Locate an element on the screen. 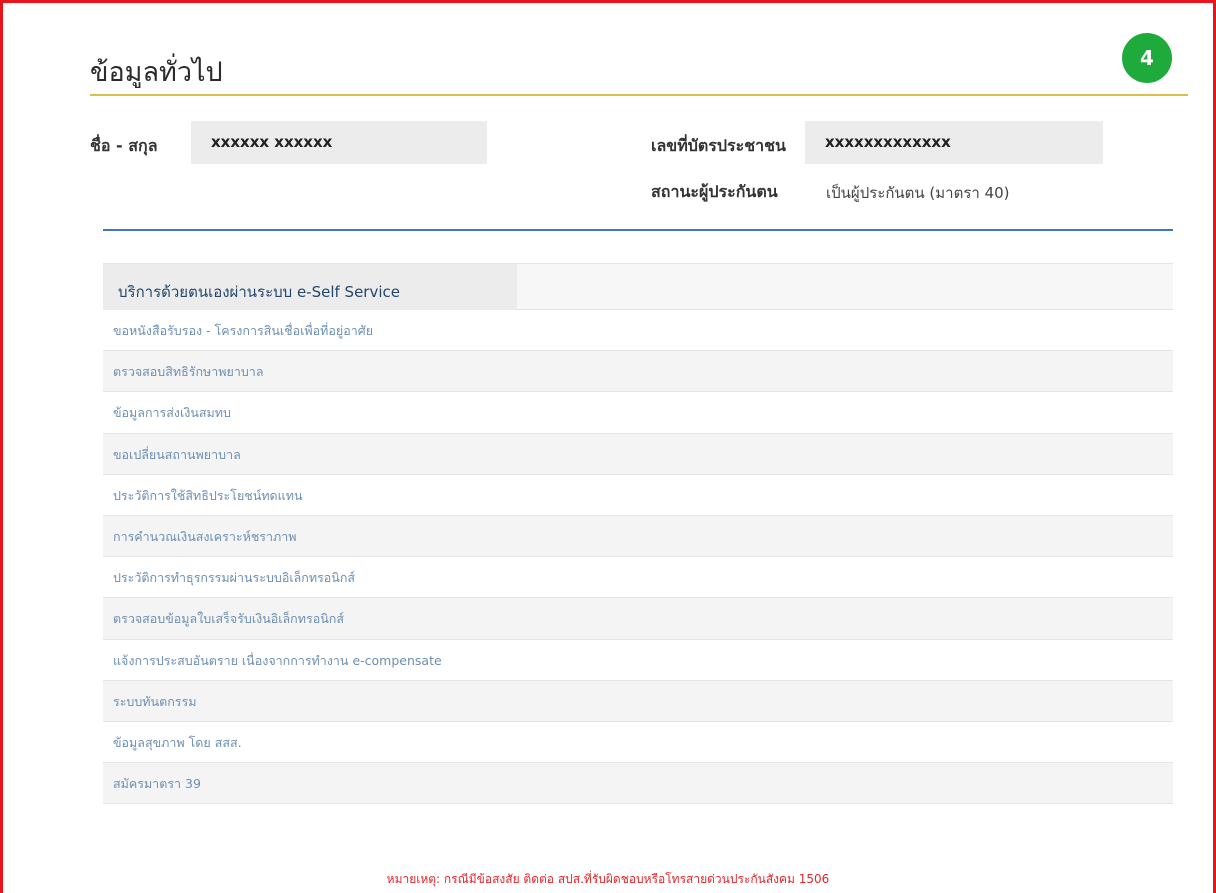 Image resolution: width=1216 pixels, height=893 pixels. service-item: ข้อมูลการส่งเงินสมทบ is located at coordinates (638, 413).